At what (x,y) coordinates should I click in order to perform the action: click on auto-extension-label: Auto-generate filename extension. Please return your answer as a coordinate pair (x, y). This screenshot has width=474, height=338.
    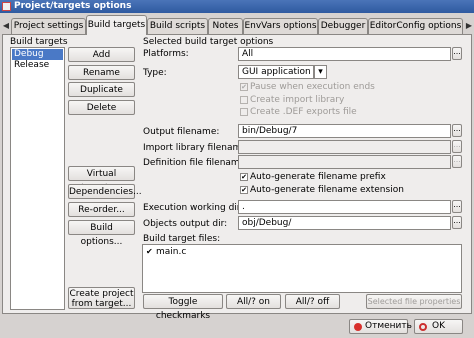
    Looking at the image, I should click on (327, 190).